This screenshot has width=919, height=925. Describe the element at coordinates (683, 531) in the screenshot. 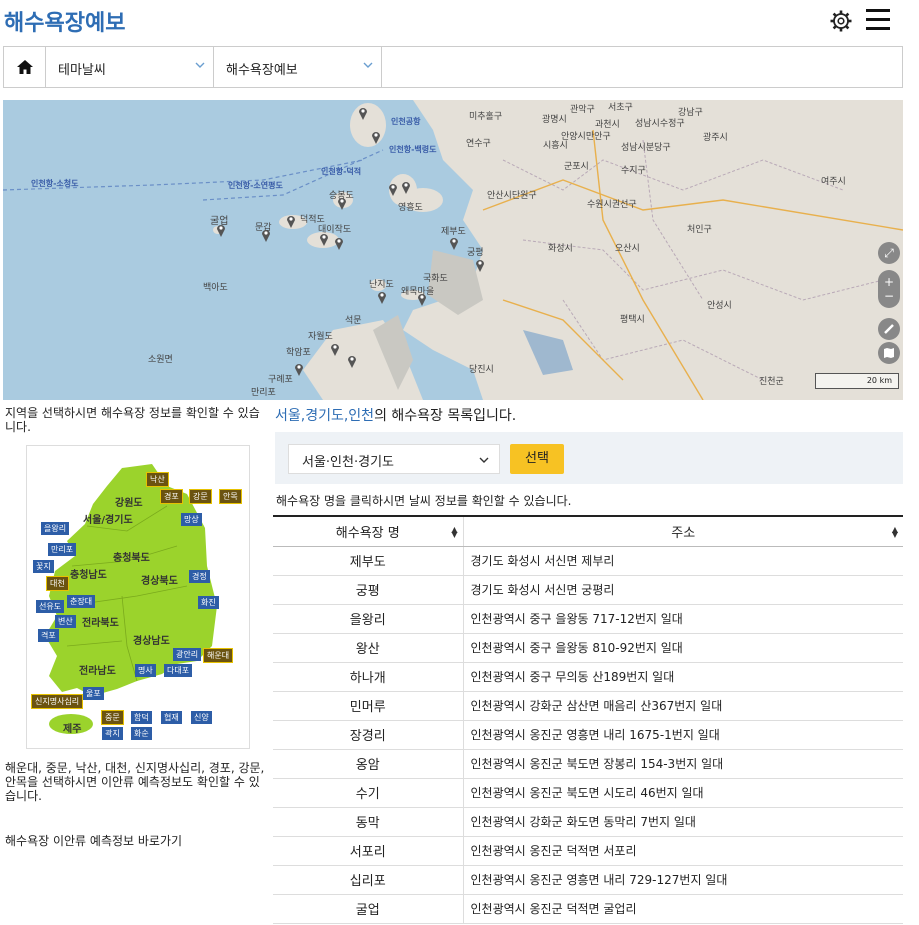

I see `column-header-address: 주소 ▲ ▼` at that location.